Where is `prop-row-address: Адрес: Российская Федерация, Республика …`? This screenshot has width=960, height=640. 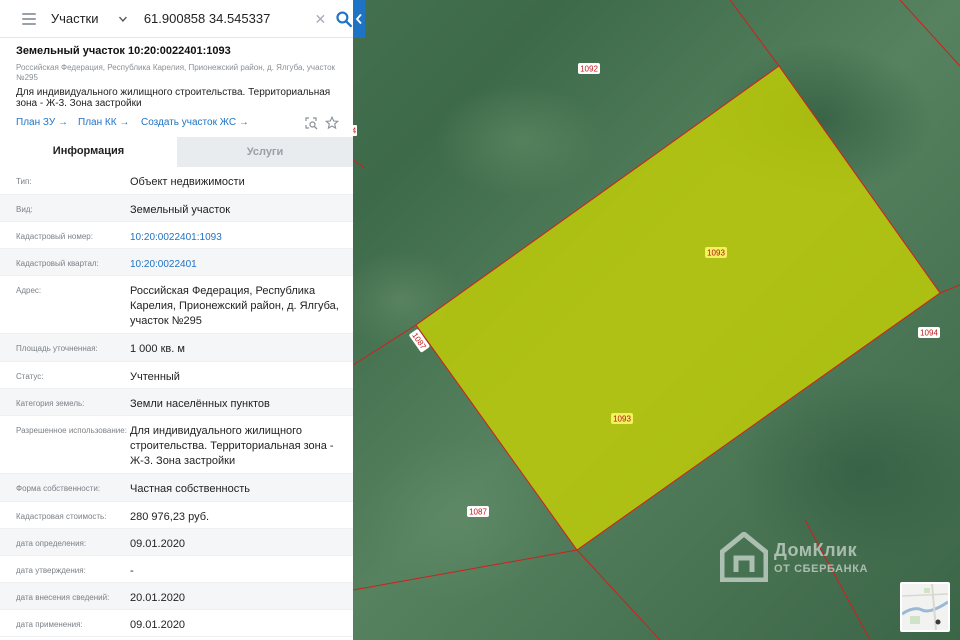
prop-row-address: Адрес: Российская Федерация, Республика … is located at coordinates (176, 305).